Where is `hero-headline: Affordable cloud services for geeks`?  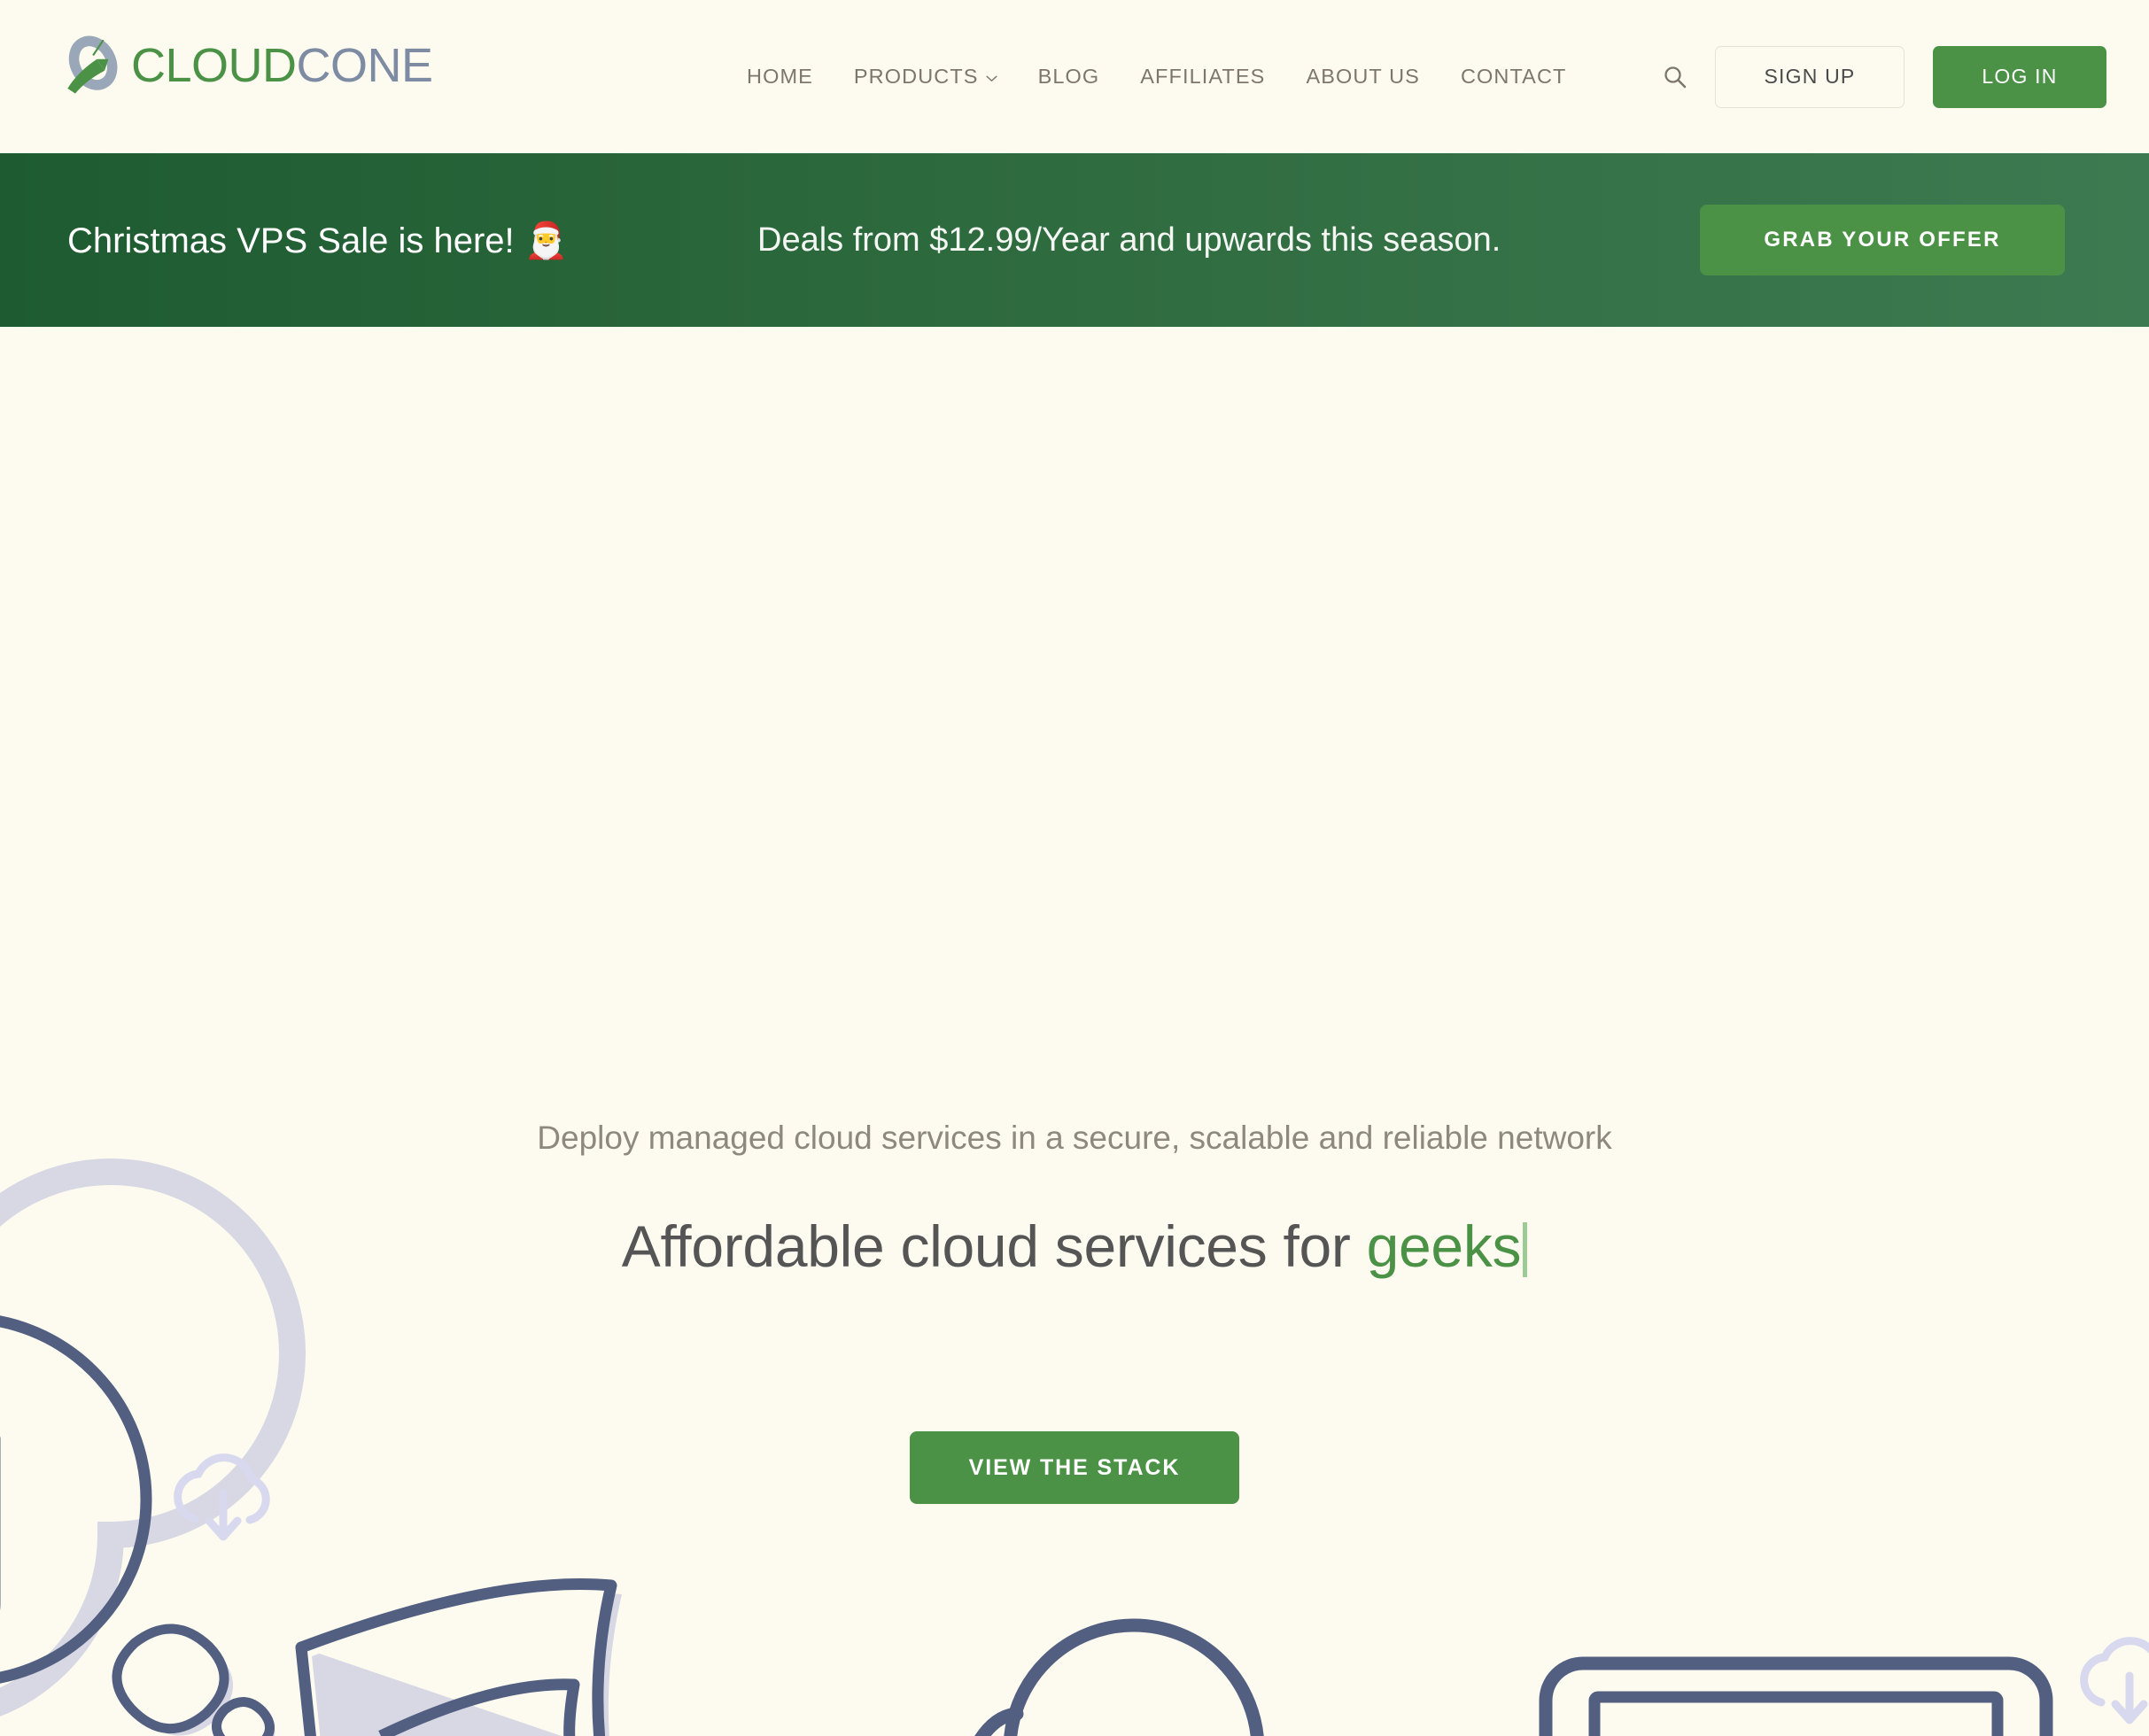 hero-headline: Affordable cloud services for geeks is located at coordinates (1074, 1246).